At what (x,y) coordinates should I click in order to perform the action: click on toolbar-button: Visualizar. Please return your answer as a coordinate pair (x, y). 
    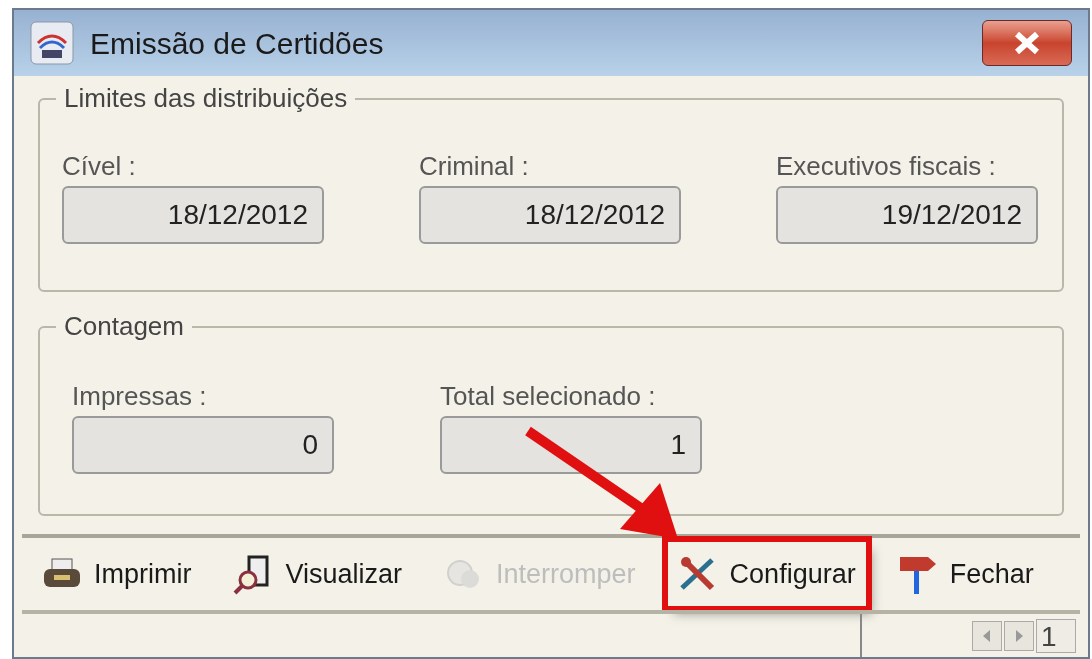
    Looking at the image, I should click on (318, 574).